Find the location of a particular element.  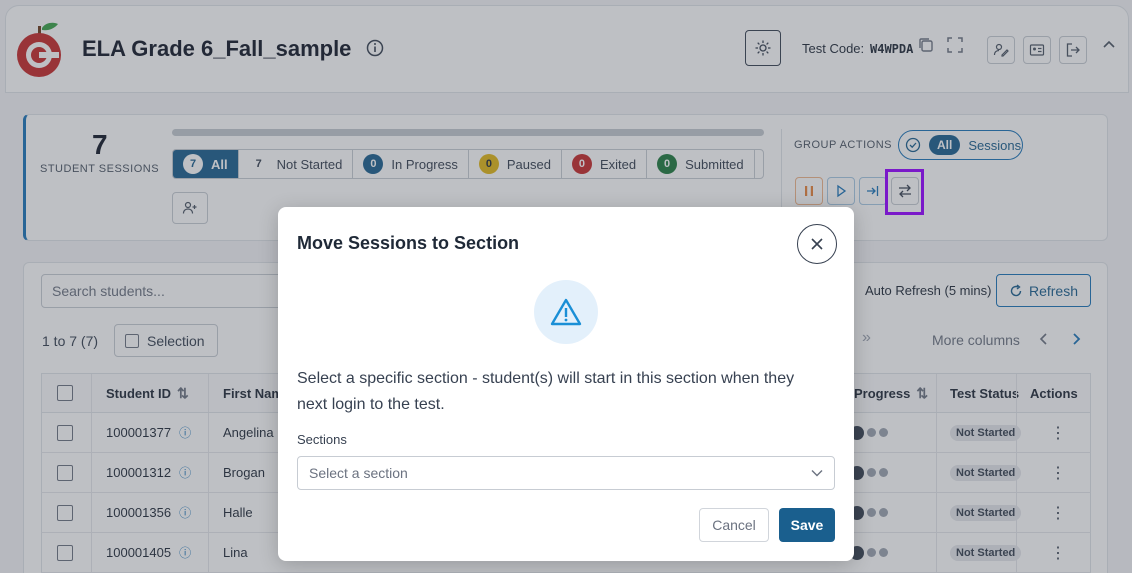

chevron-down-icon is located at coordinates (817, 473).